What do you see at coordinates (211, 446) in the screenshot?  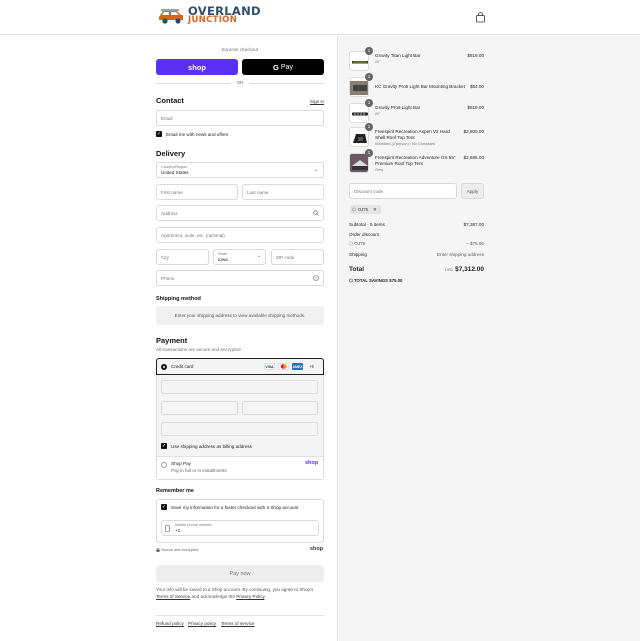 I see `billing-label: Use shipping address as billing address` at bounding box center [211, 446].